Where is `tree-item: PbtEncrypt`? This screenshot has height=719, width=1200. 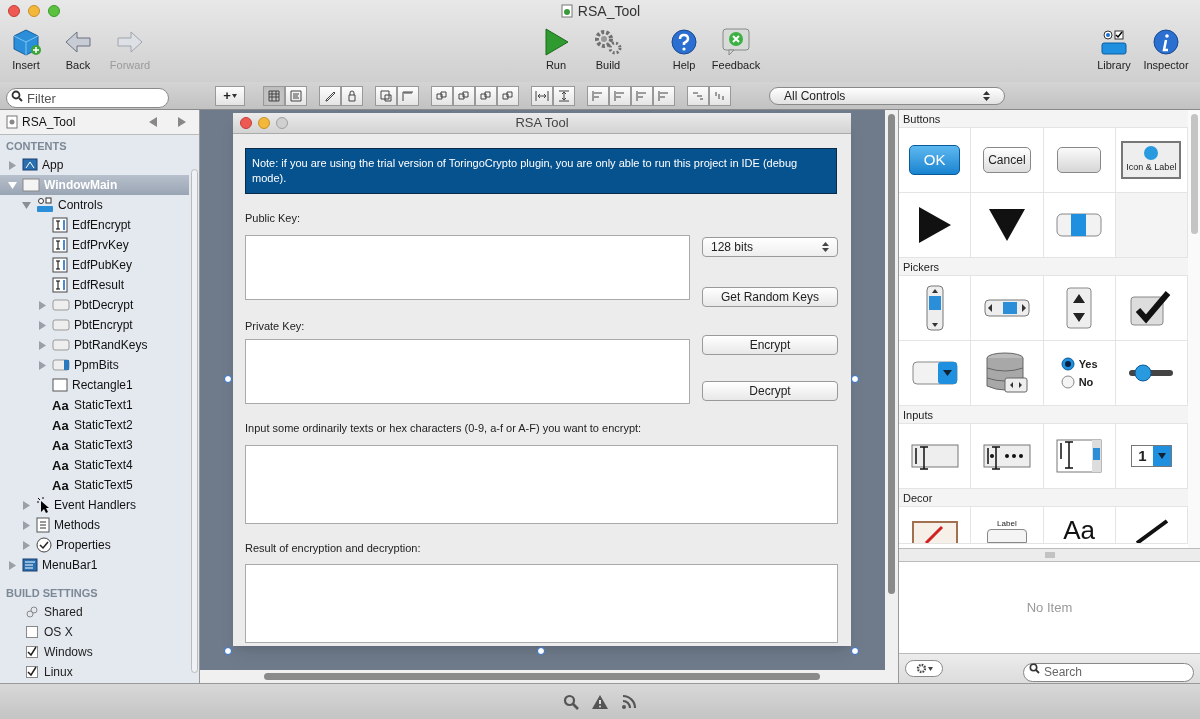
tree-item: PbtEncrypt is located at coordinates (94, 325).